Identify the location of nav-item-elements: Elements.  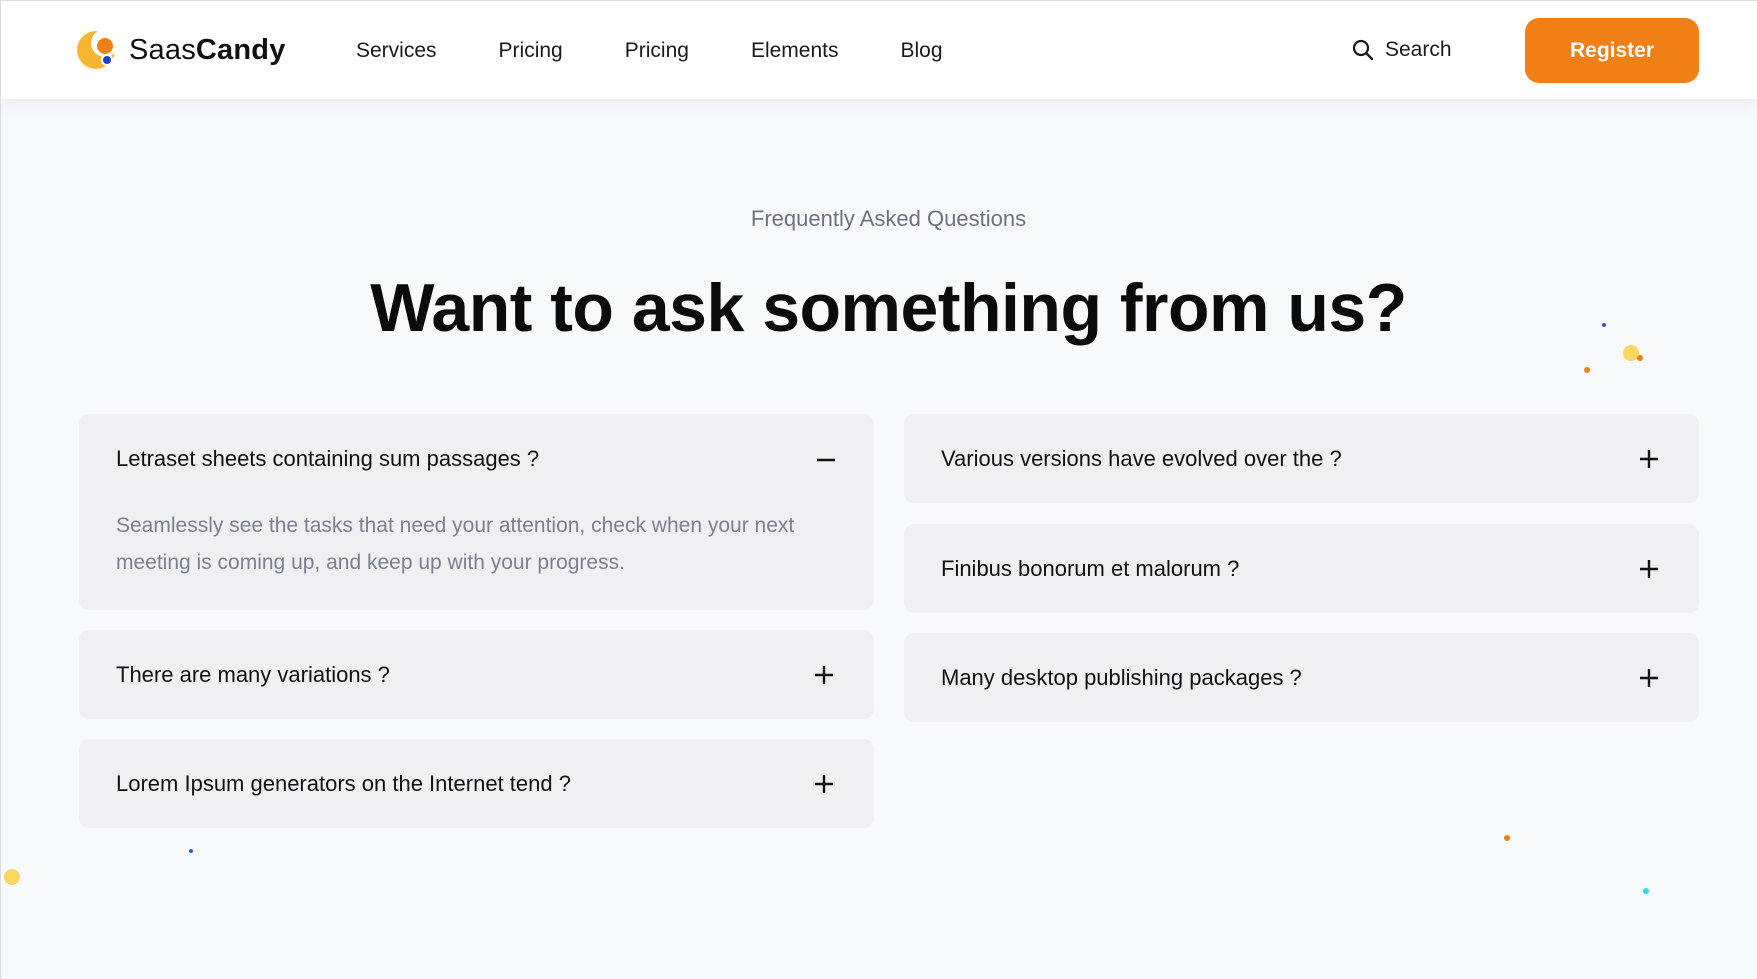
(795, 51).